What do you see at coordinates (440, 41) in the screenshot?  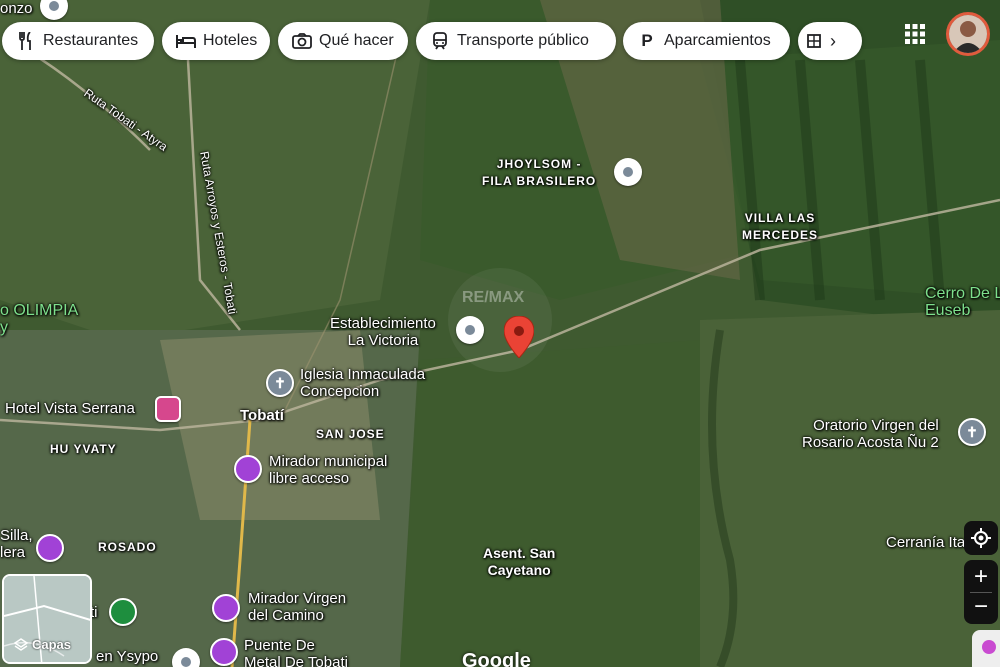 I see `train-icon` at bounding box center [440, 41].